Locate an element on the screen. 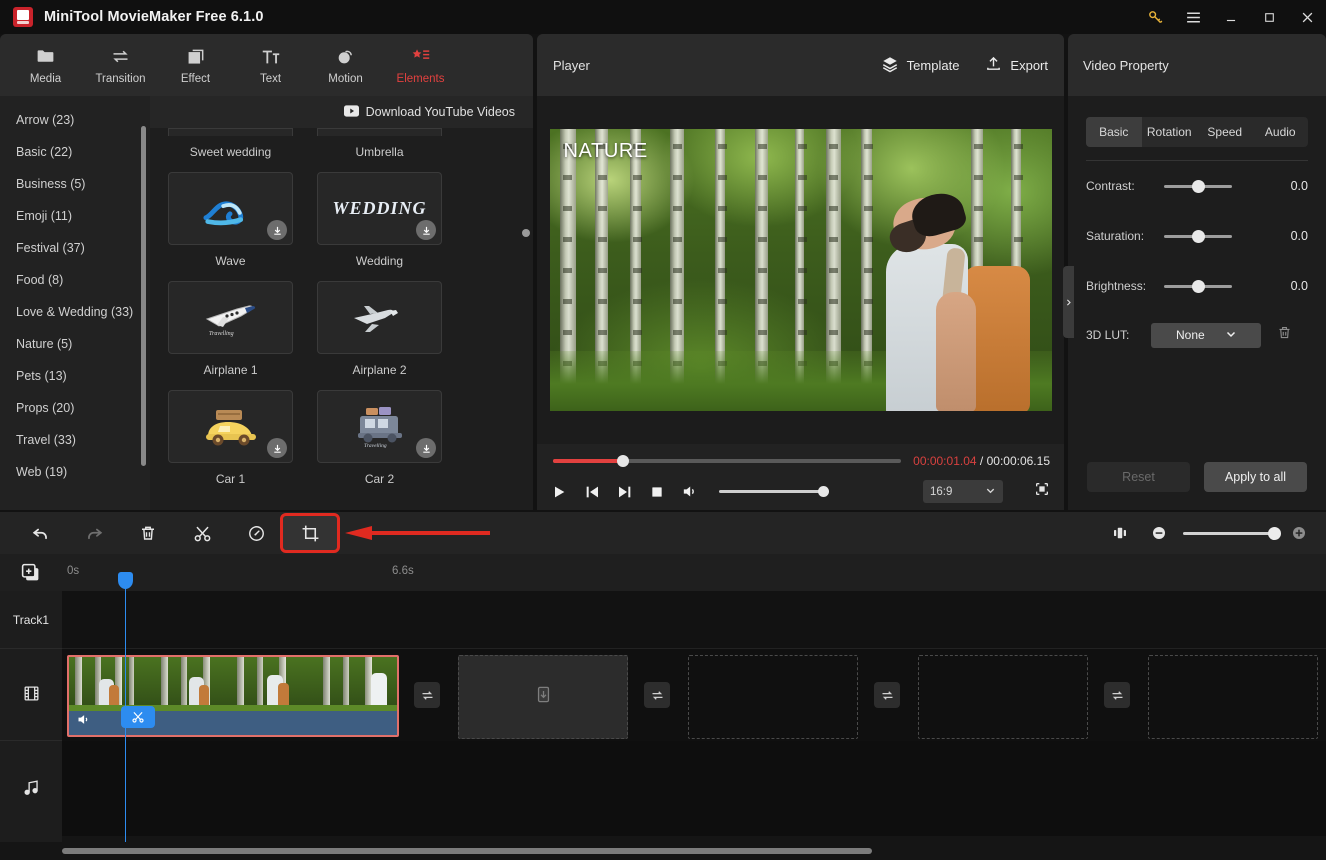 The width and height of the screenshot is (1326, 860). lut-select: None is located at coordinates (1206, 335).